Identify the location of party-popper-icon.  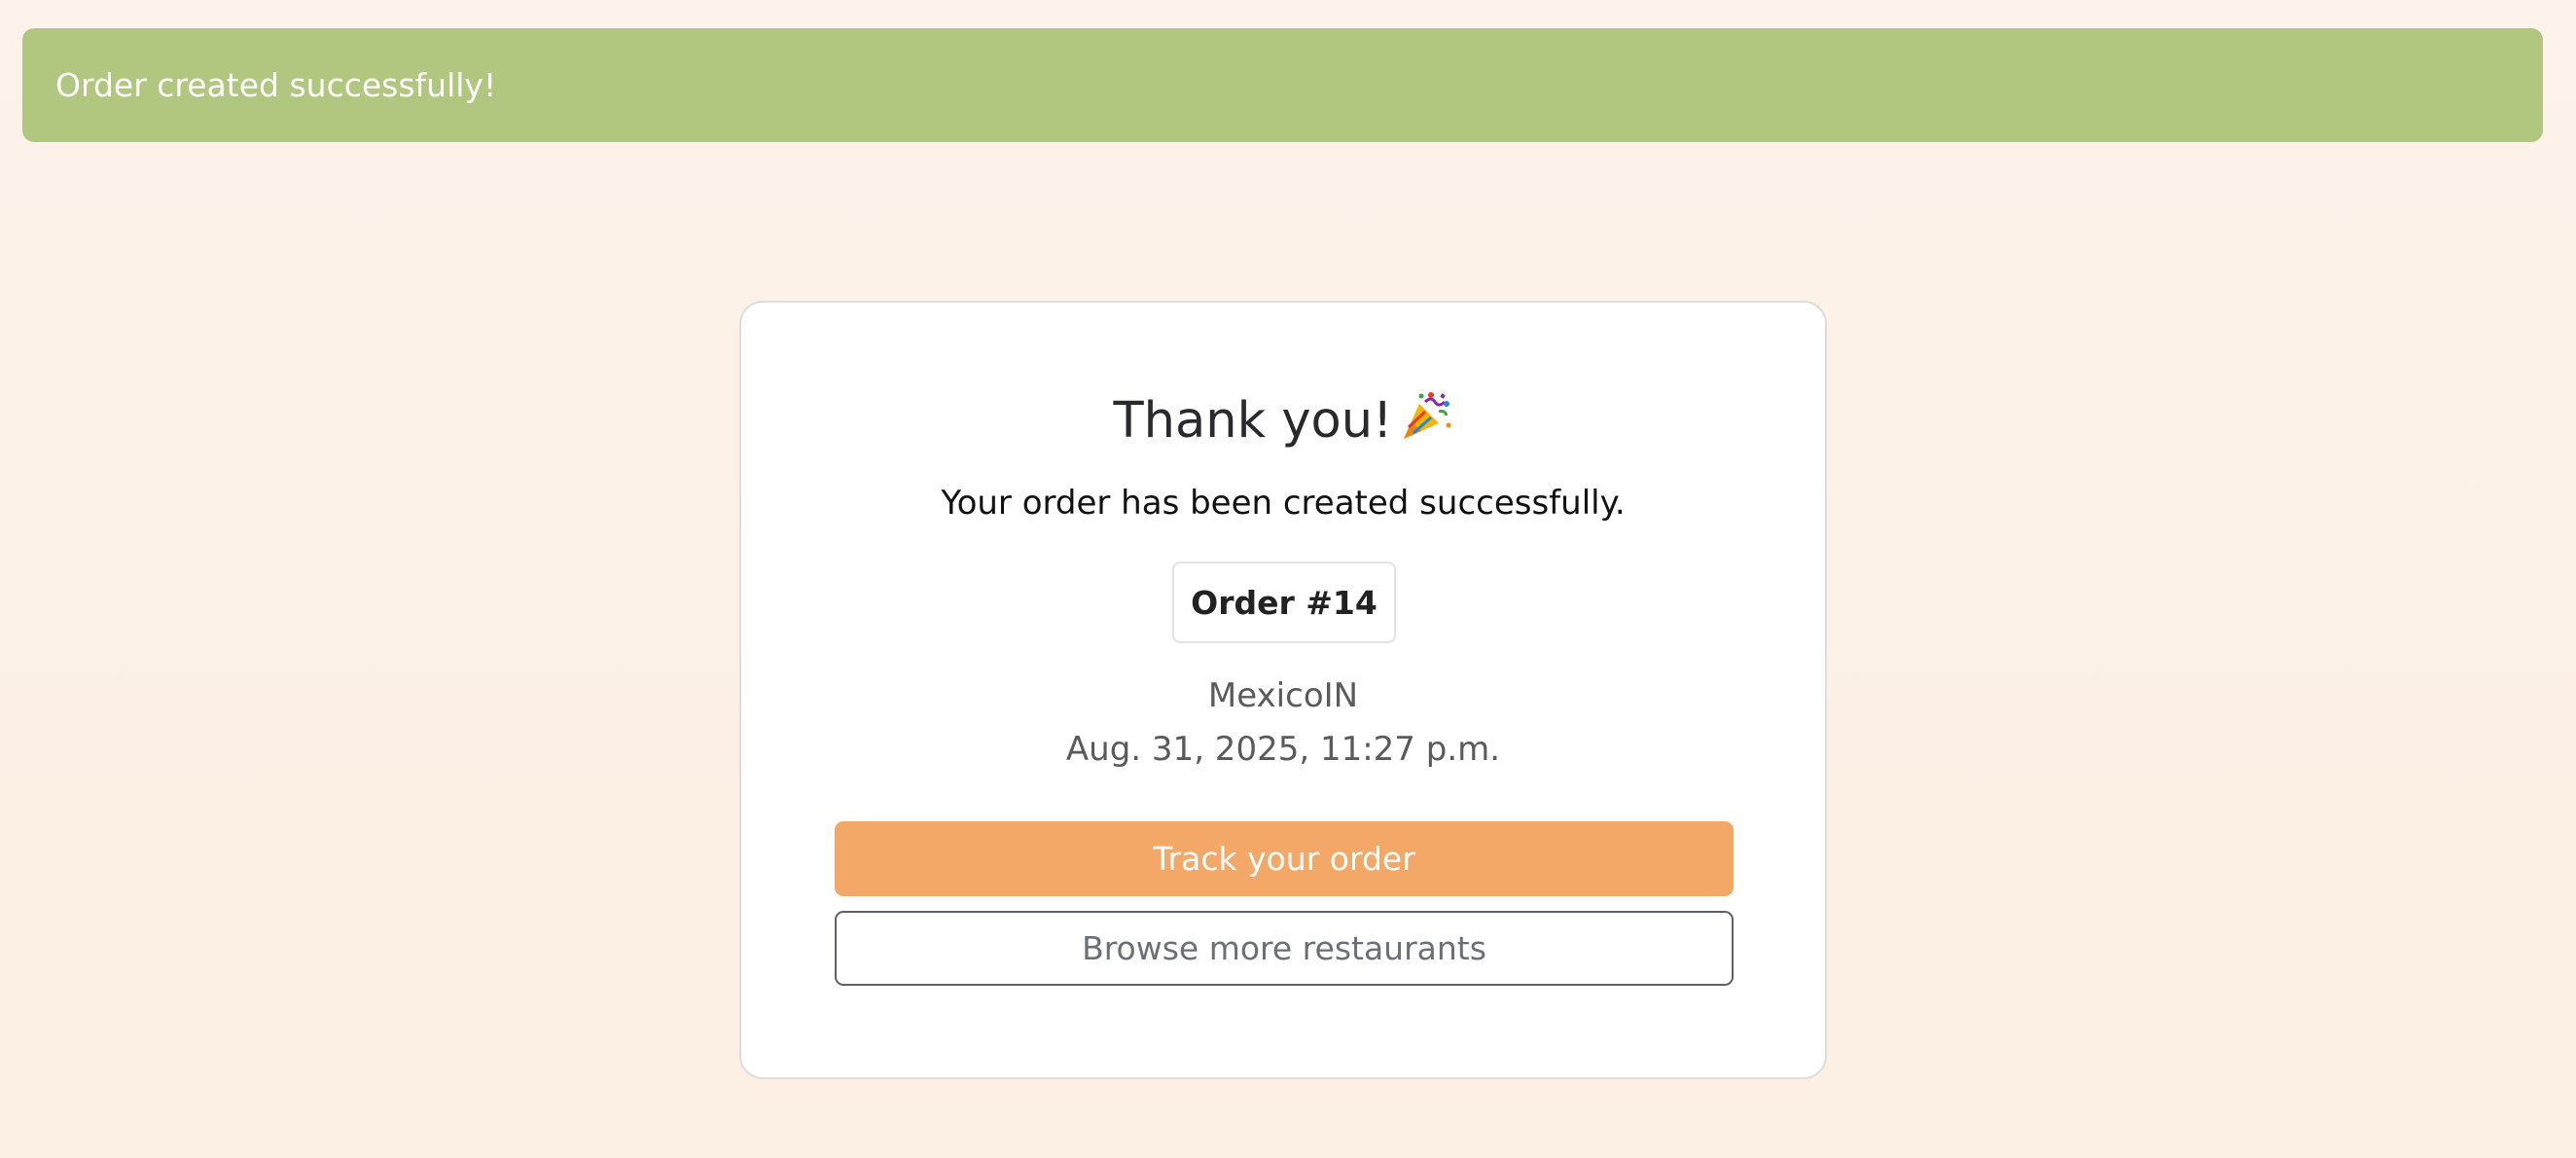
(1426, 423).